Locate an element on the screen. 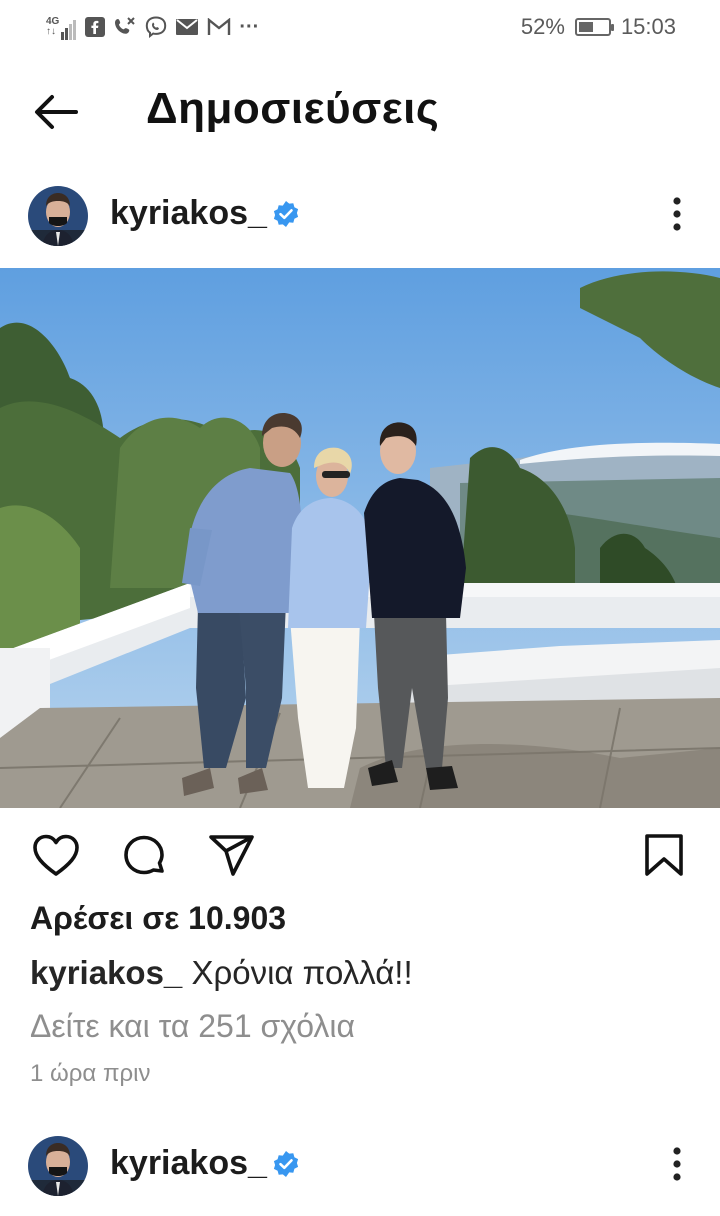 Image resolution: width=720 pixels, height=1216 pixels. post-actions is located at coordinates (360, 856).